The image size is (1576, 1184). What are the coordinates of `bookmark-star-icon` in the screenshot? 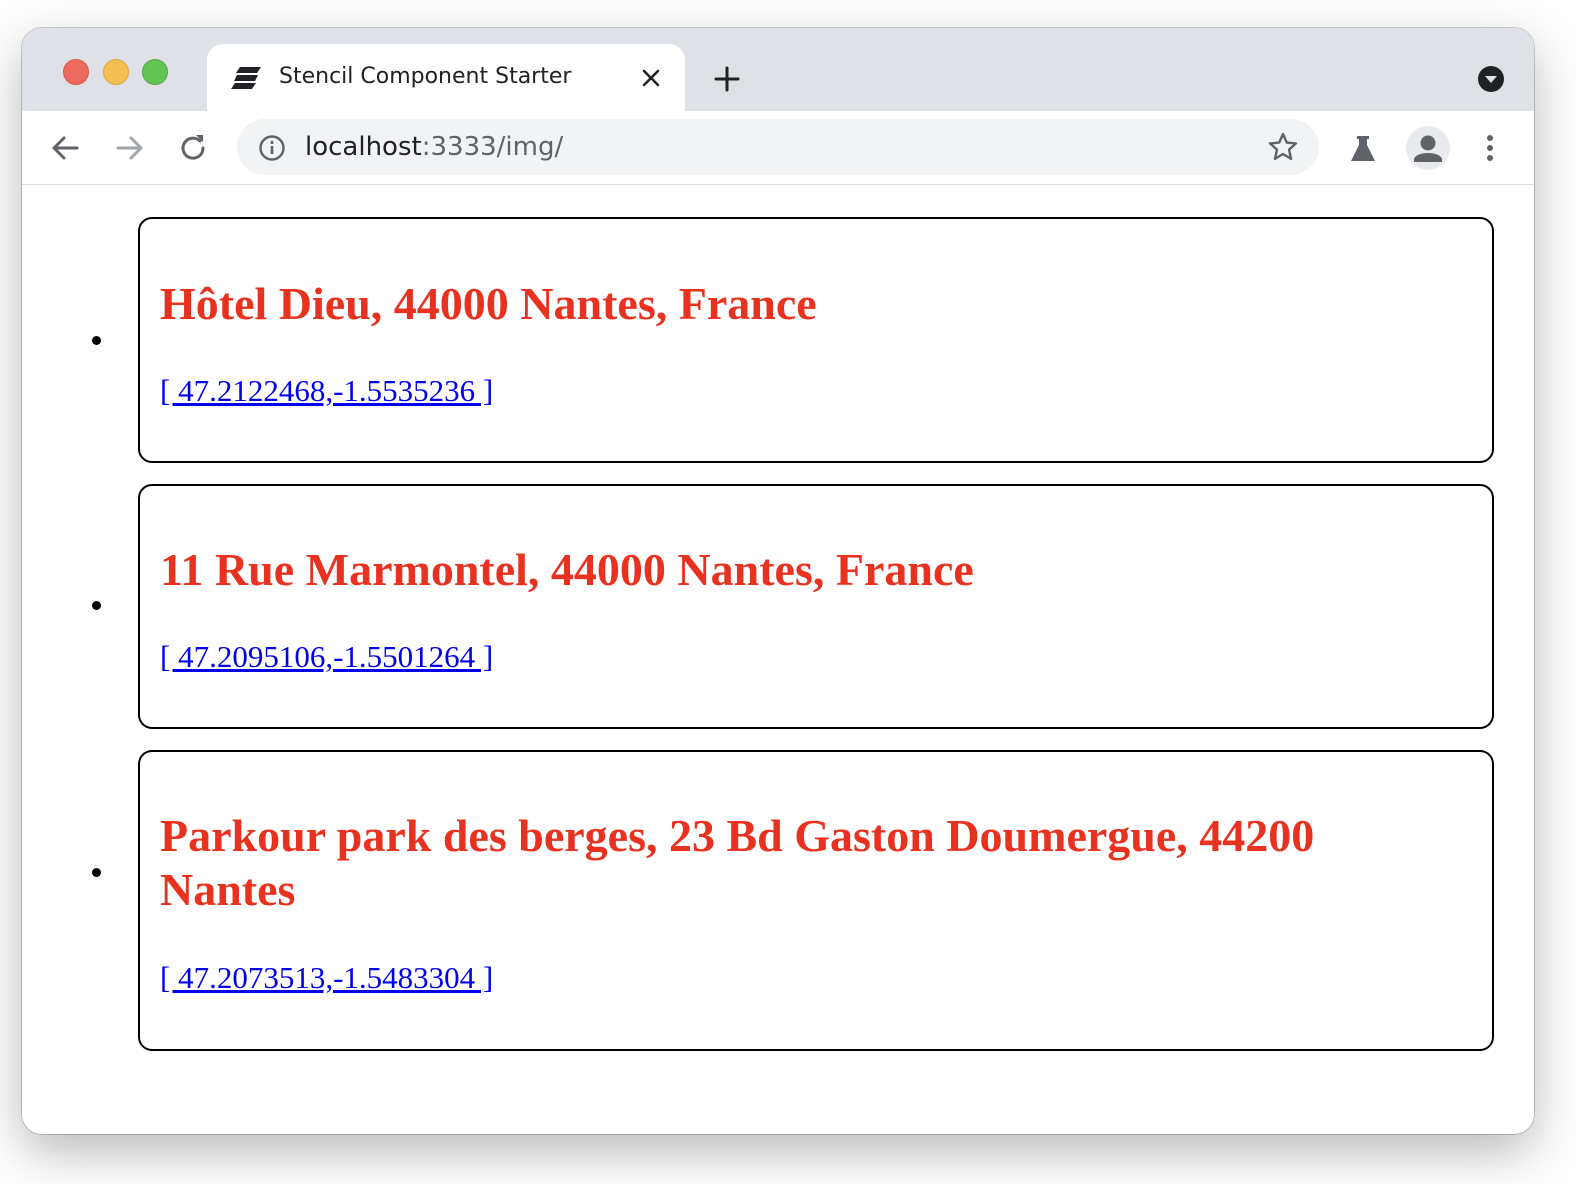 It's located at (1283, 147).